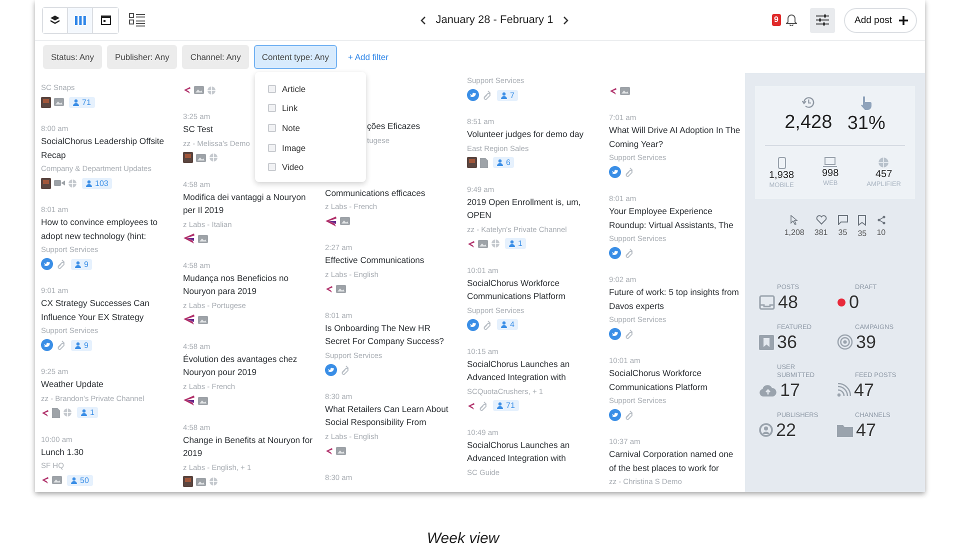 Image resolution: width=960 pixels, height=560 pixels. What do you see at coordinates (249, 204) in the screenshot?
I see `post-title: Modifica dei vantaggi a Nouryon per Il 2019` at bounding box center [249, 204].